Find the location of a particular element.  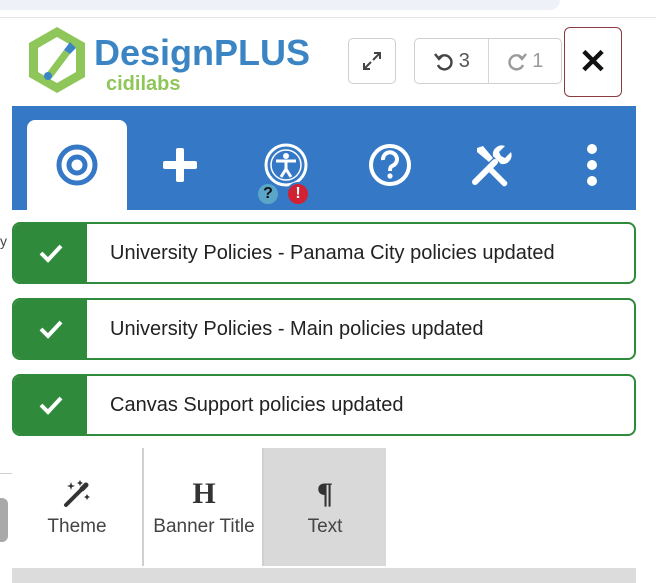

browser-tab-strip is located at coordinates (280, 5).